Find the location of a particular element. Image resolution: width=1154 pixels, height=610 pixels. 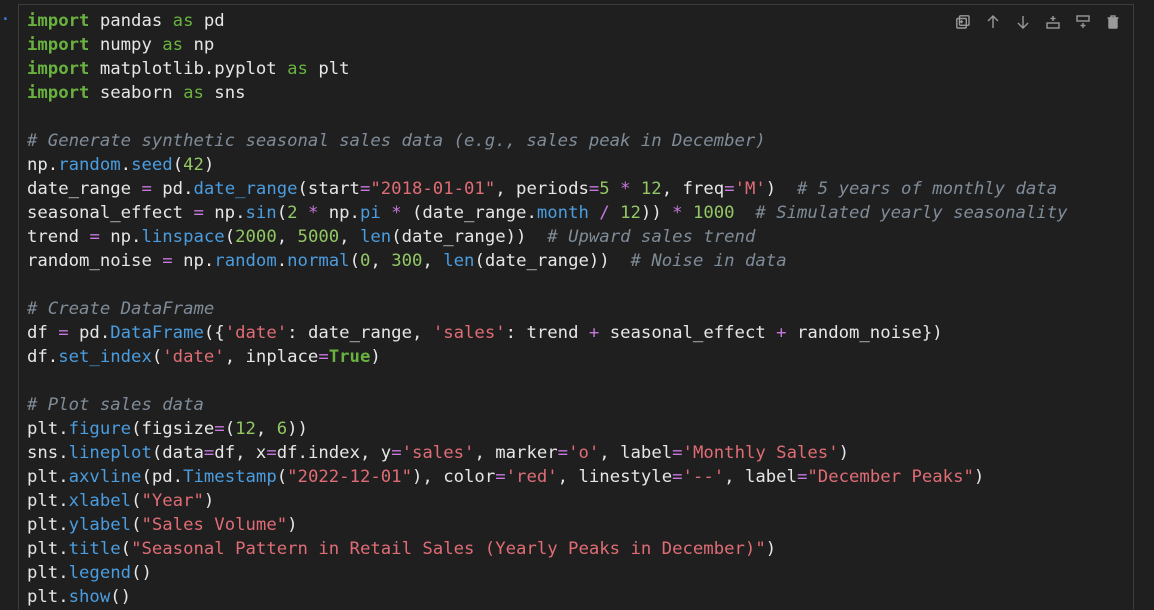

code-token: linspace is located at coordinates (183, 237).